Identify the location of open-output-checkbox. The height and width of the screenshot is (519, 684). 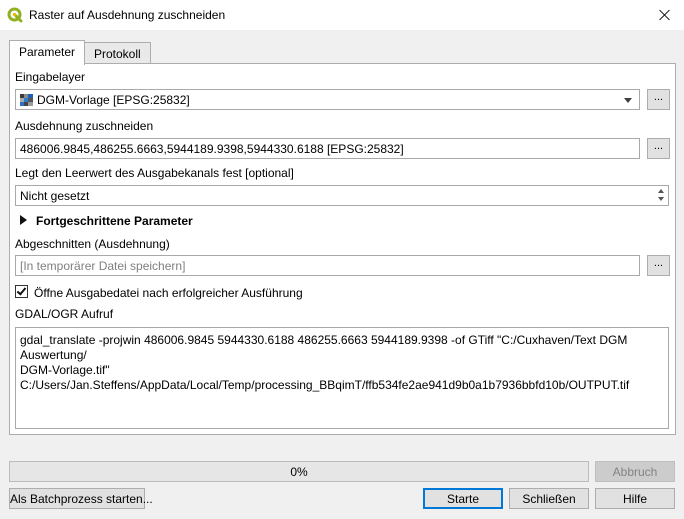
(21, 291).